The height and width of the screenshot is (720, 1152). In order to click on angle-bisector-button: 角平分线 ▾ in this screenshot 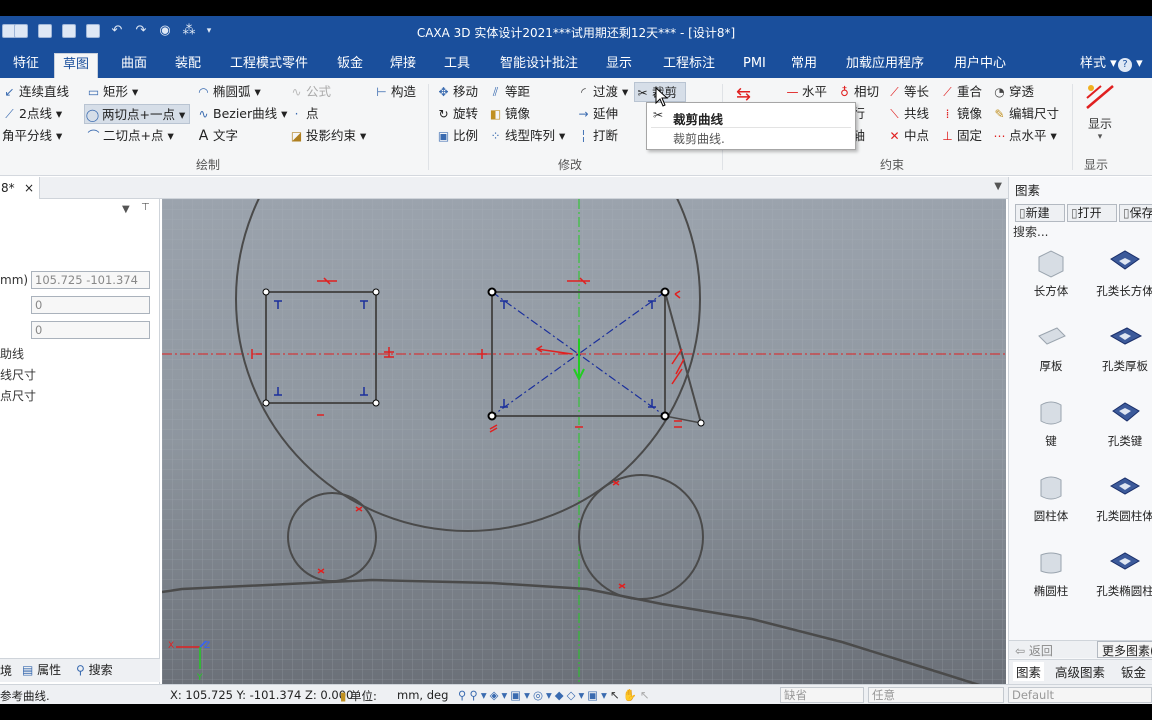, I will do `click(32, 136)`.